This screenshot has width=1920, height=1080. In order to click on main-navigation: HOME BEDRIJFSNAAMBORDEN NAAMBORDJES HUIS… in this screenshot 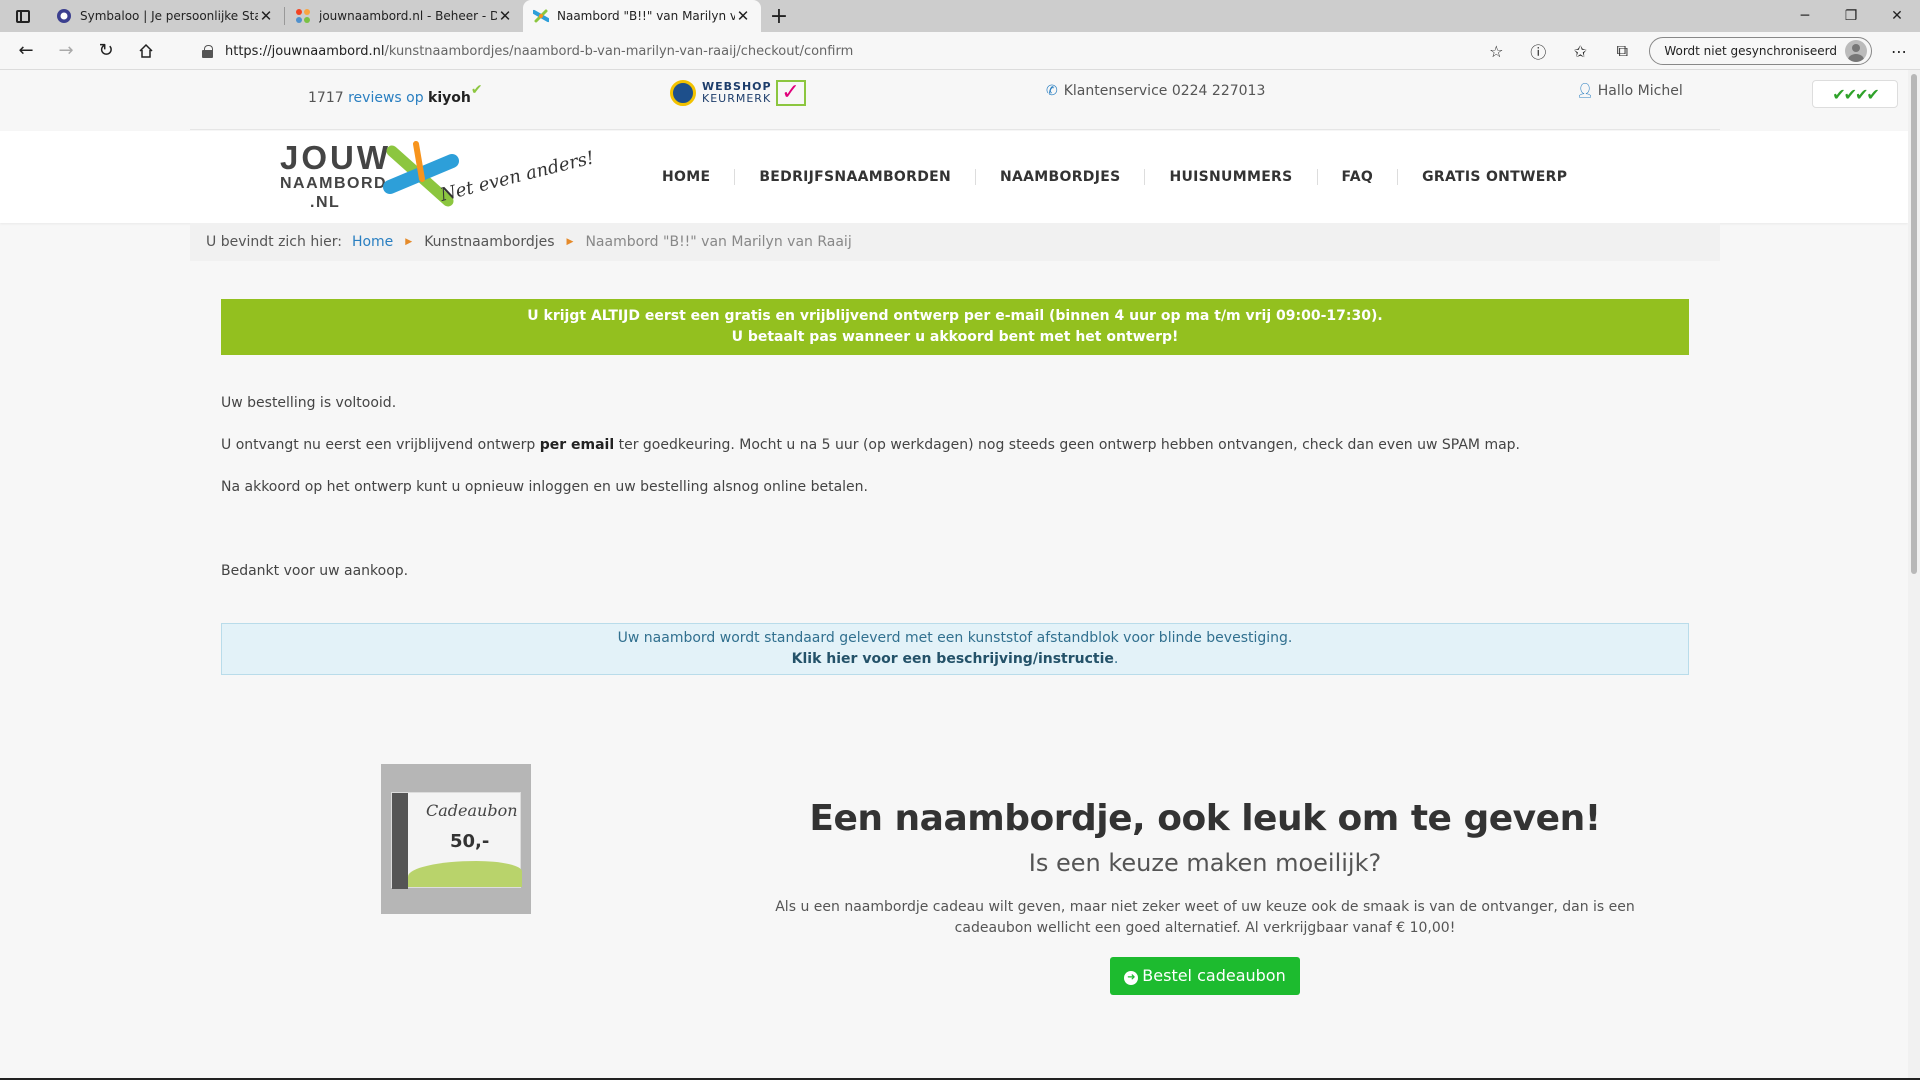, I will do `click(1114, 177)`.